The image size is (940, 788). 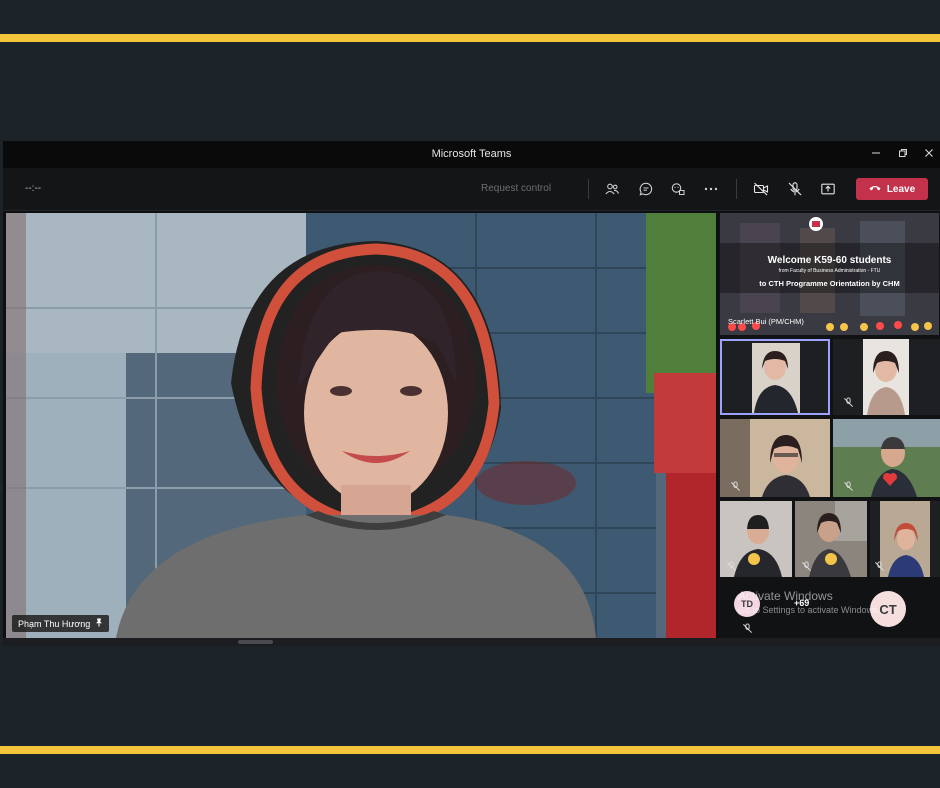 What do you see at coordinates (809, 610) in the screenshot?
I see `activate-windows-subtitle: Go to Settings to activate Windows.` at bounding box center [809, 610].